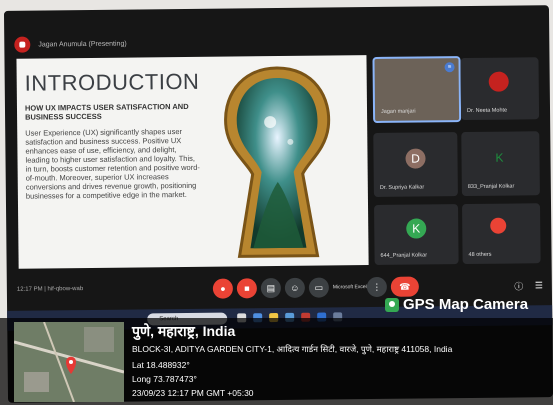 The width and height of the screenshot is (553, 405). I want to click on map-image, so click(69, 362).